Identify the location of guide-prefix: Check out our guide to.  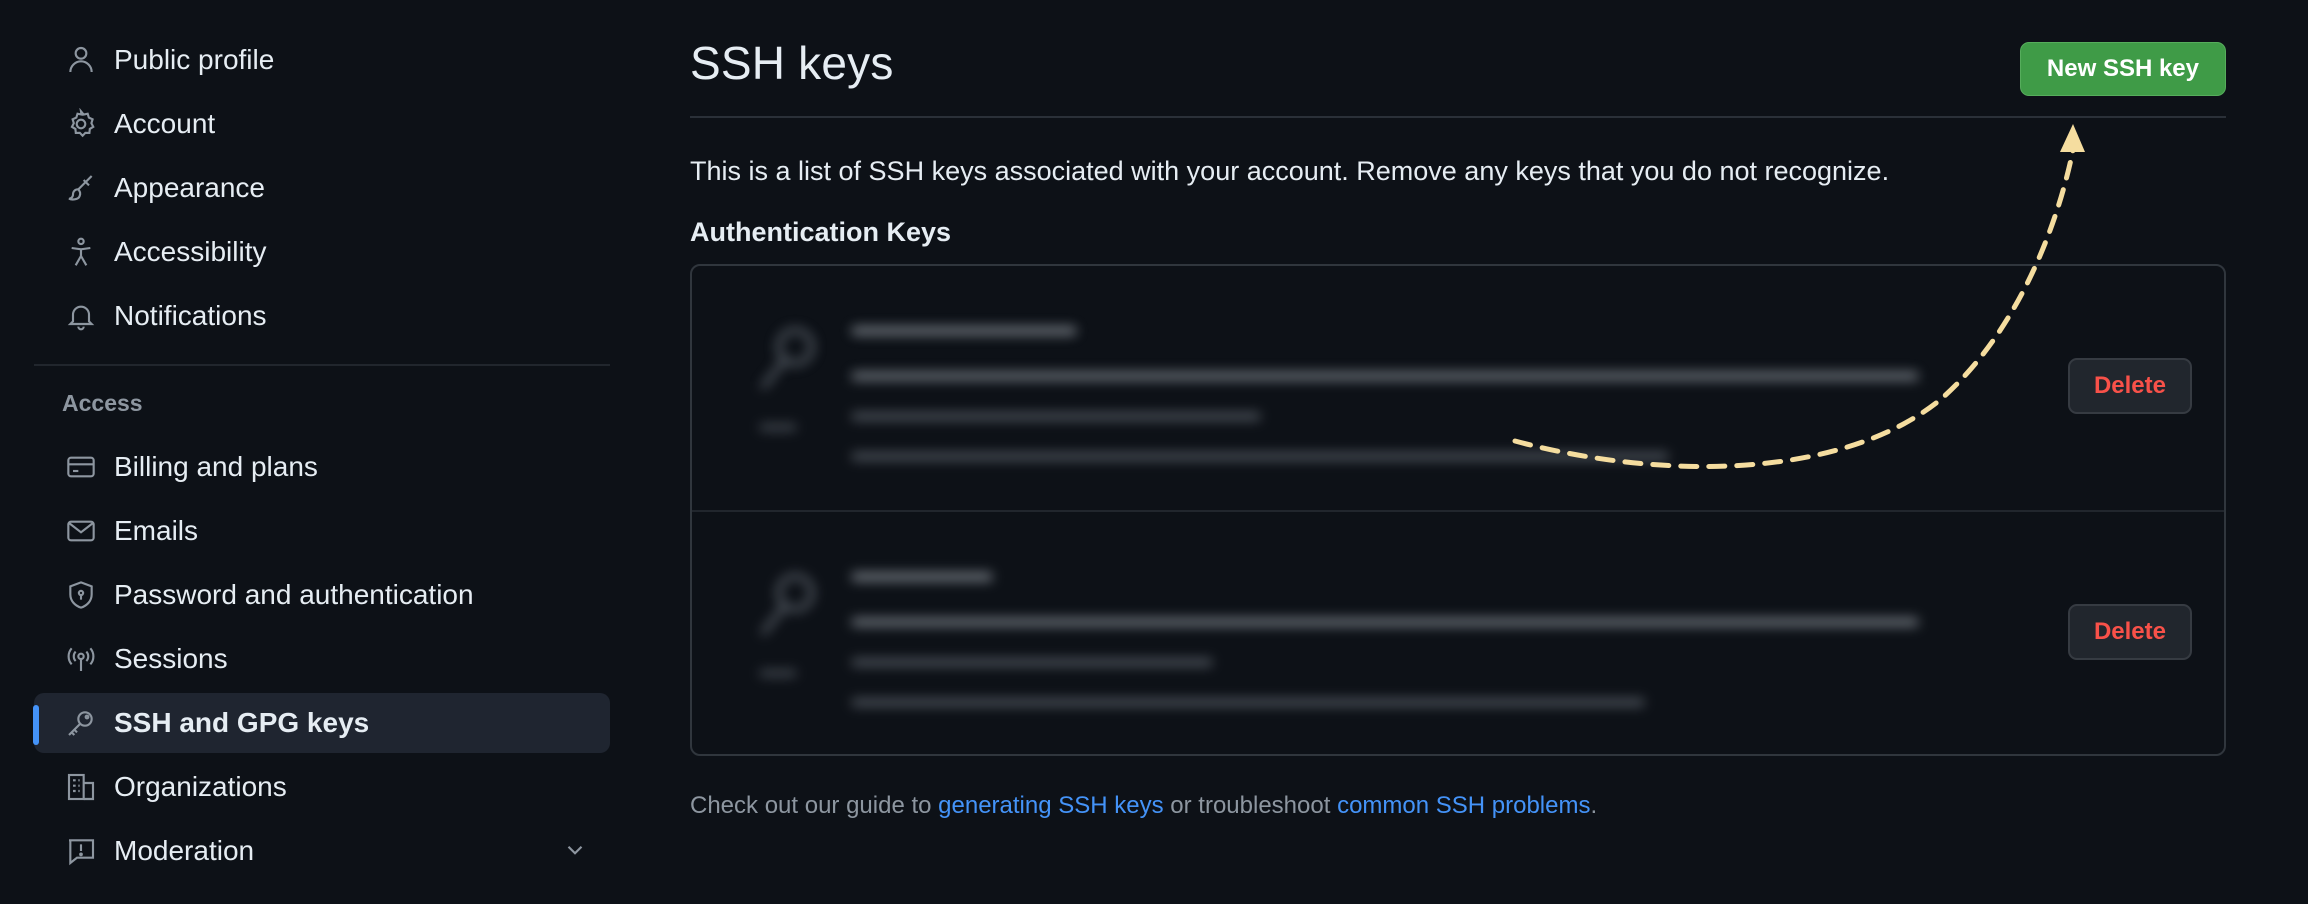
(814, 805).